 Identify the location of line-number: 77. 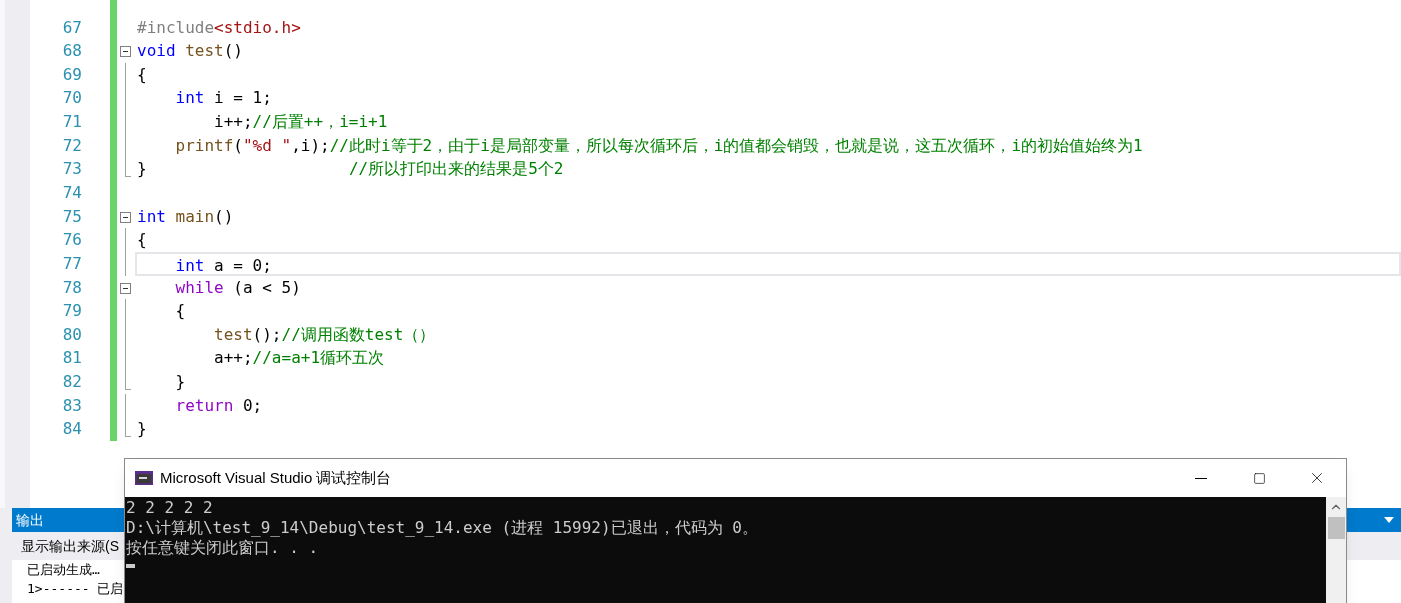
(71, 263).